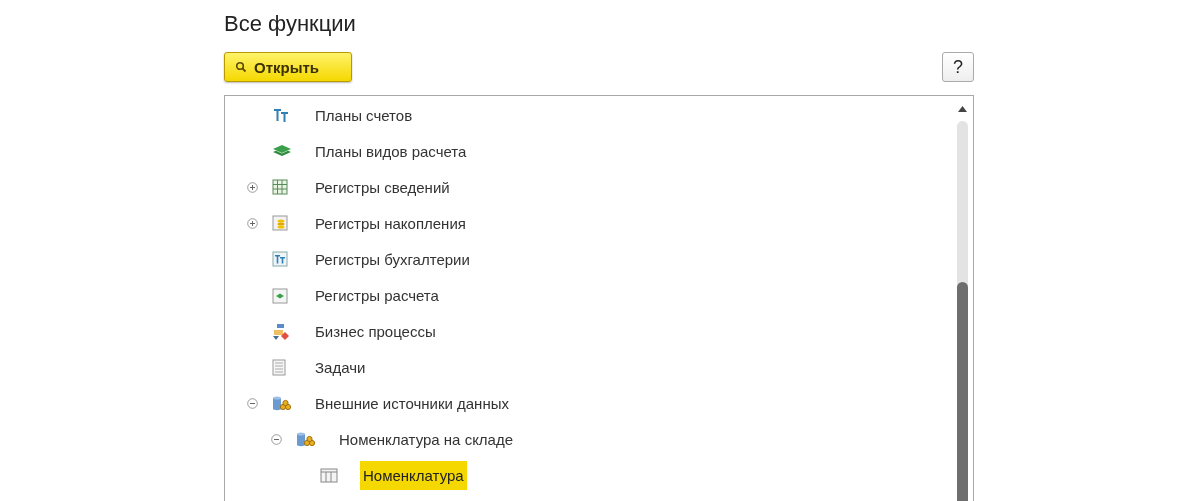  Describe the element at coordinates (377, 295) in the screenshot. I see `tree-item: Регистры расчета` at that location.